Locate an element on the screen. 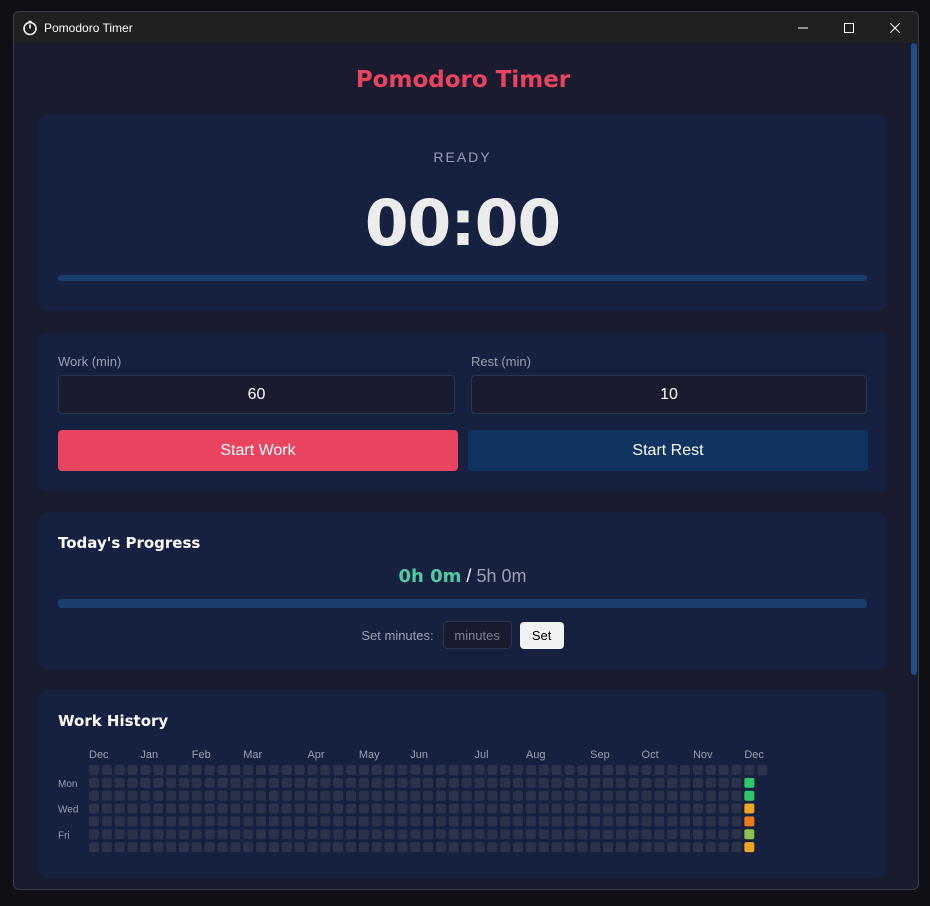 This screenshot has width=930, height=906. minutes-input is located at coordinates (477, 635).